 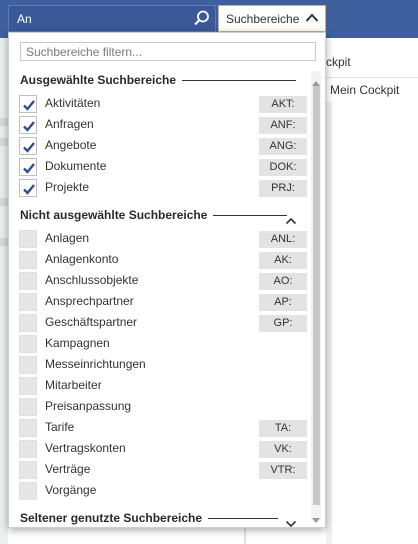 I want to click on scope-item: Anfragen ANF:, so click(x=165, y=125).